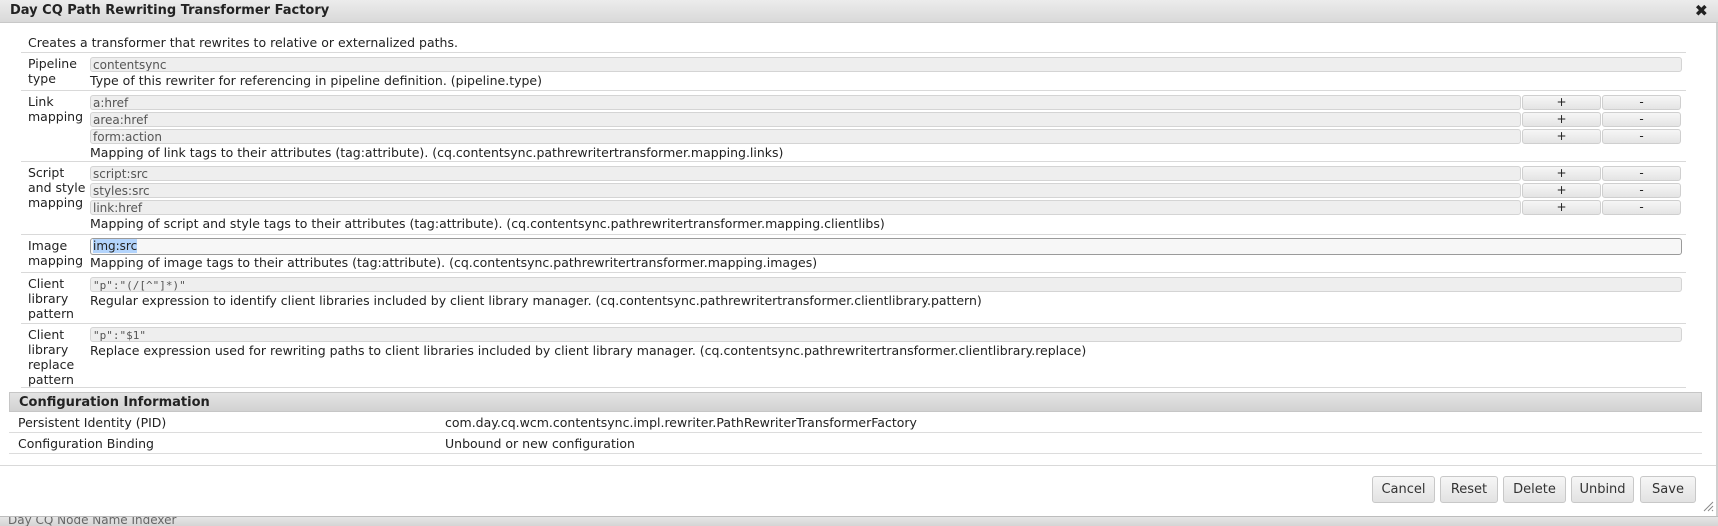 This screenshot has width=1718, height=526. What do you see at coordinates (805, 173) in the screenshot?
I see `script-style-mapping-input: script:src` at bounding box center [805, 173].